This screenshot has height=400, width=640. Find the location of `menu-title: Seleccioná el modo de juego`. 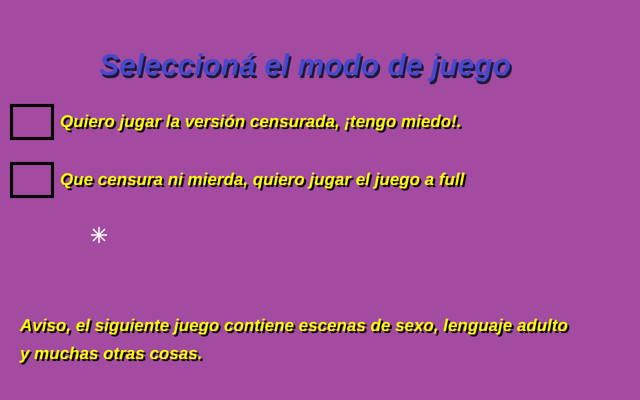

menu-title: Seleccioná el modo de juego is located at coordinates (305, 66).